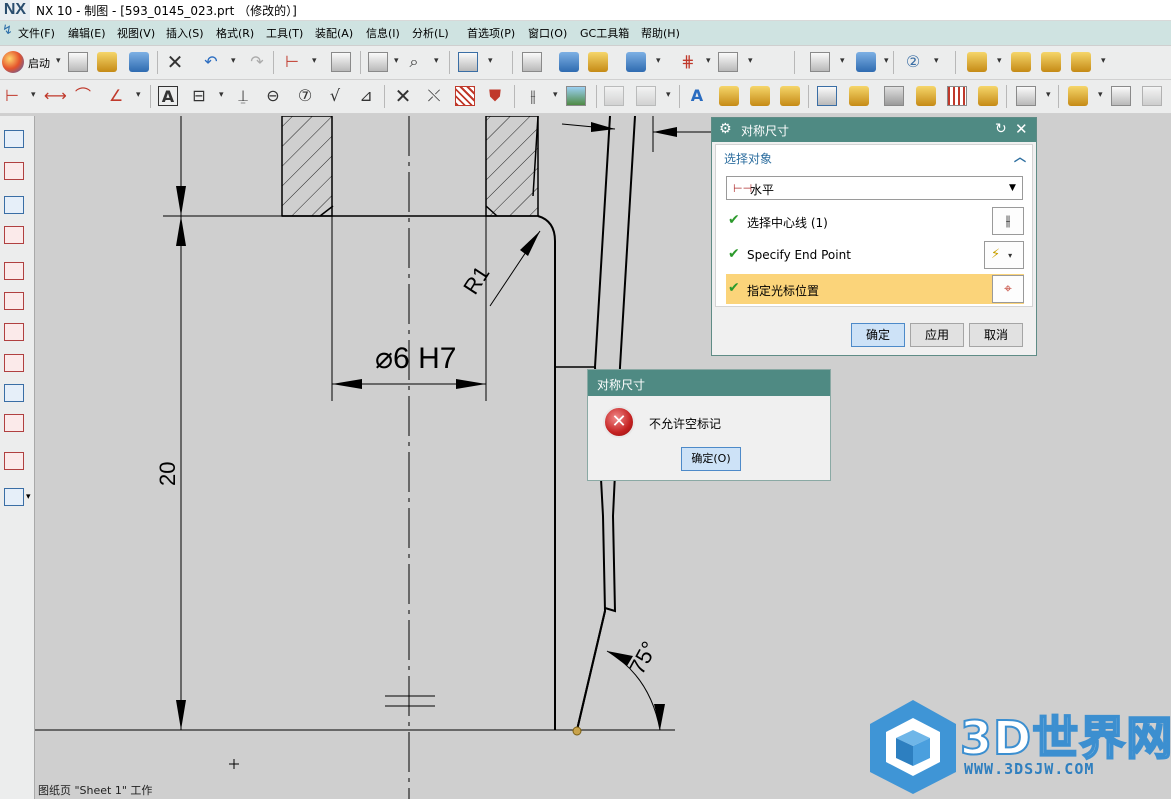  What do you see at coordinates (604, 33) in the screenshot?
I see `menu-gc-toolbox: GC工具箱` at bounding box center [604, 33].